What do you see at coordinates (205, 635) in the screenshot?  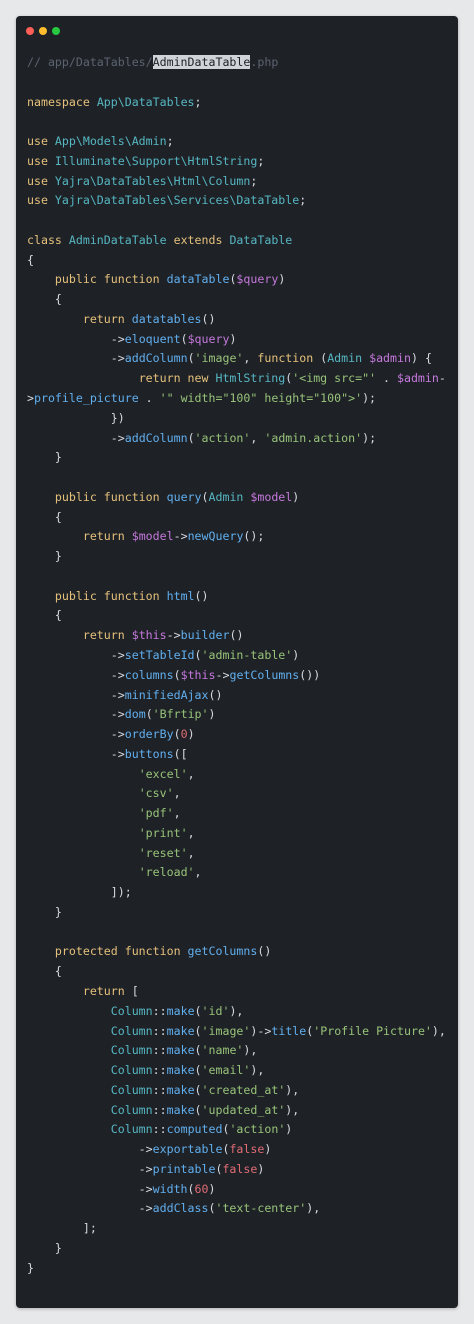 I see `code-token: builder` at bounding box center [205, 635].